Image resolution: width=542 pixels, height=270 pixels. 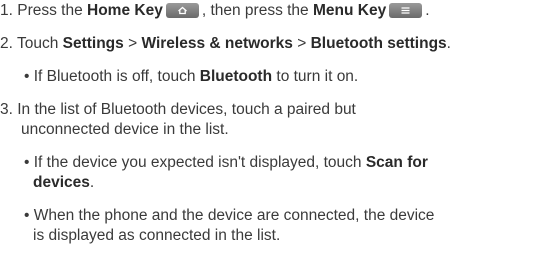 I want to click on bullet-text-end: to turn it on., so click(x=315, y=76).